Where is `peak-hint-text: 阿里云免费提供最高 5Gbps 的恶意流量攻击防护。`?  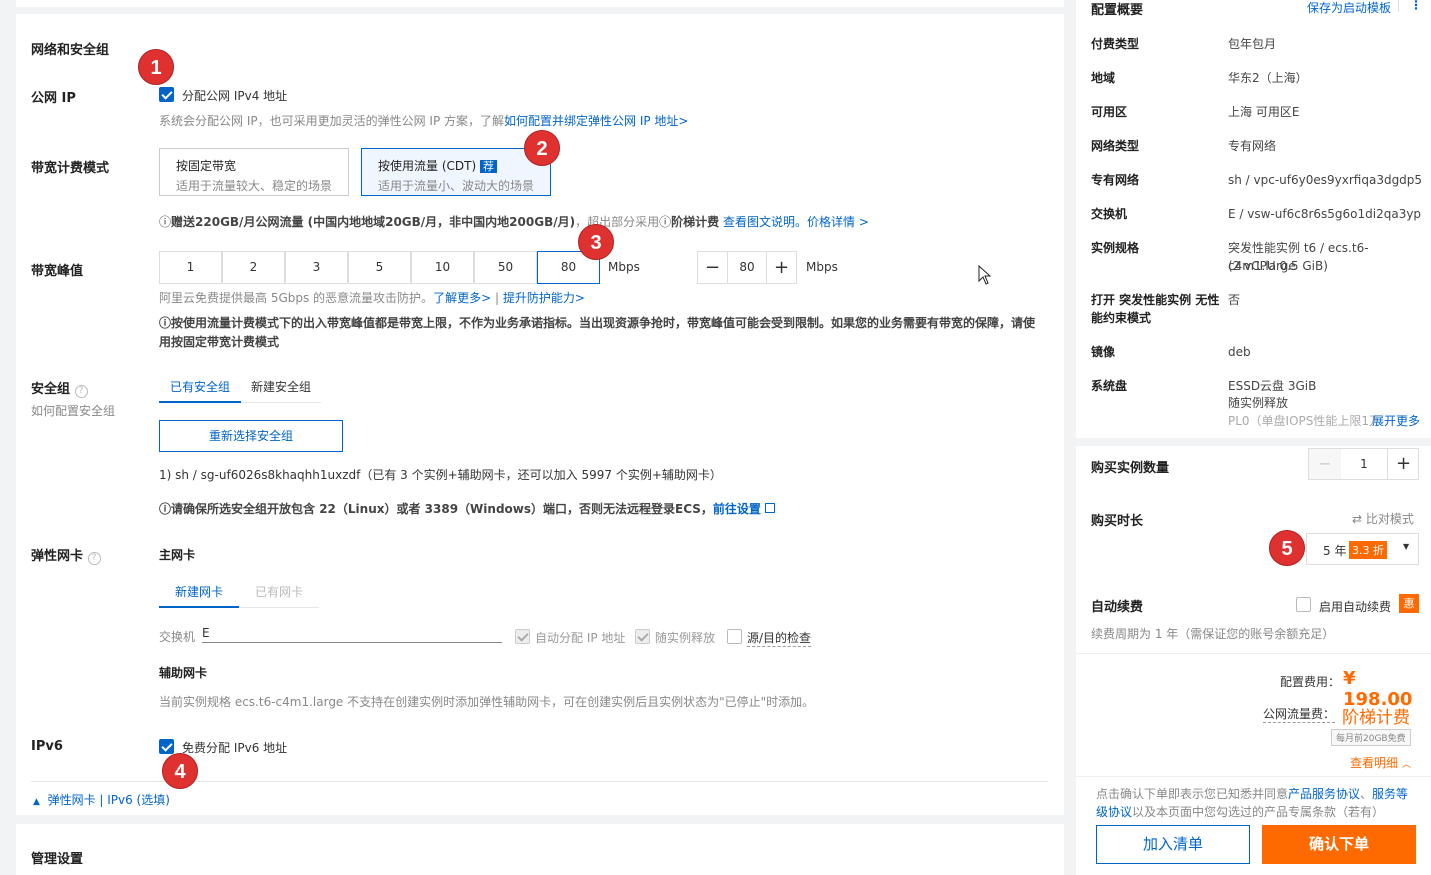 peak-hint-text: 阿里云免费提供最高 5Gbps 的恶意流量攻击防护。 is located at coordinates (296, 298).